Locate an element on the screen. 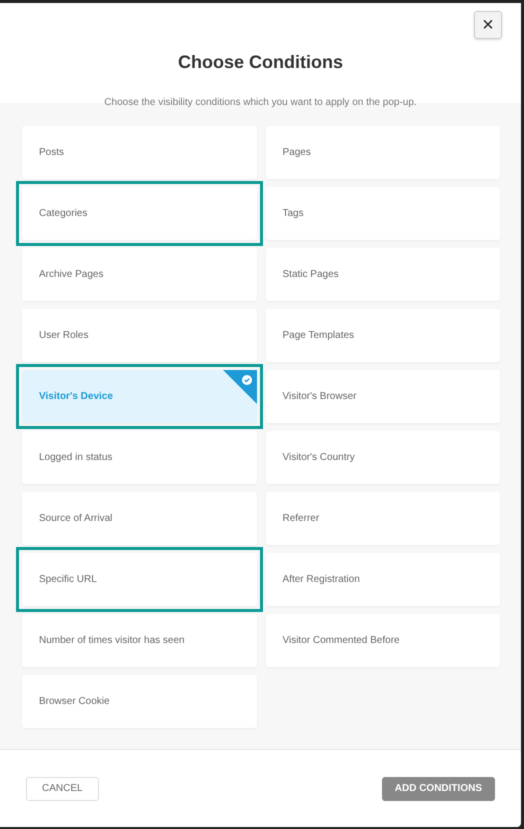 The height and width of the screenshot is (829, 524). condition-card: Posts is located at coordinates (139, 152).